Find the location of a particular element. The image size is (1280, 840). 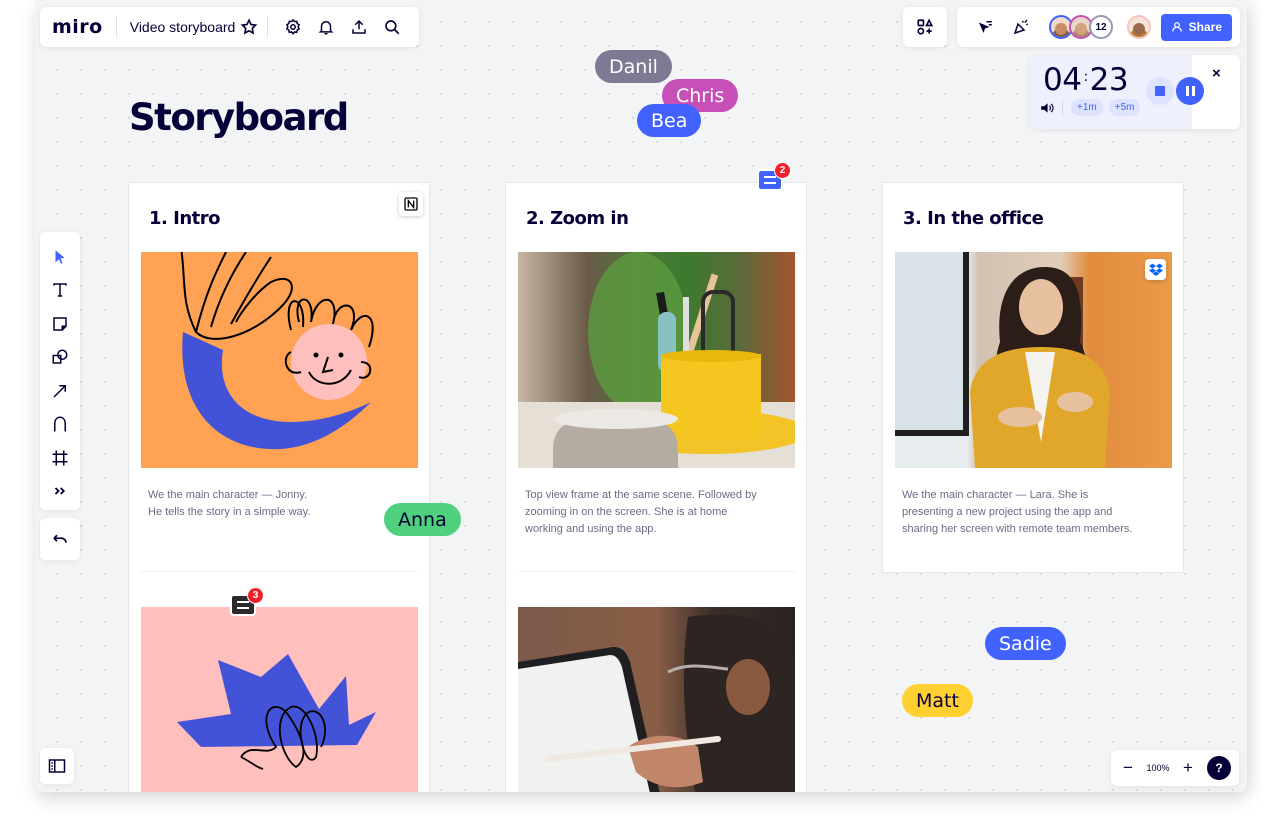

description-line: zooming in on the screen. She is at home is located at coordinates (626, 512).